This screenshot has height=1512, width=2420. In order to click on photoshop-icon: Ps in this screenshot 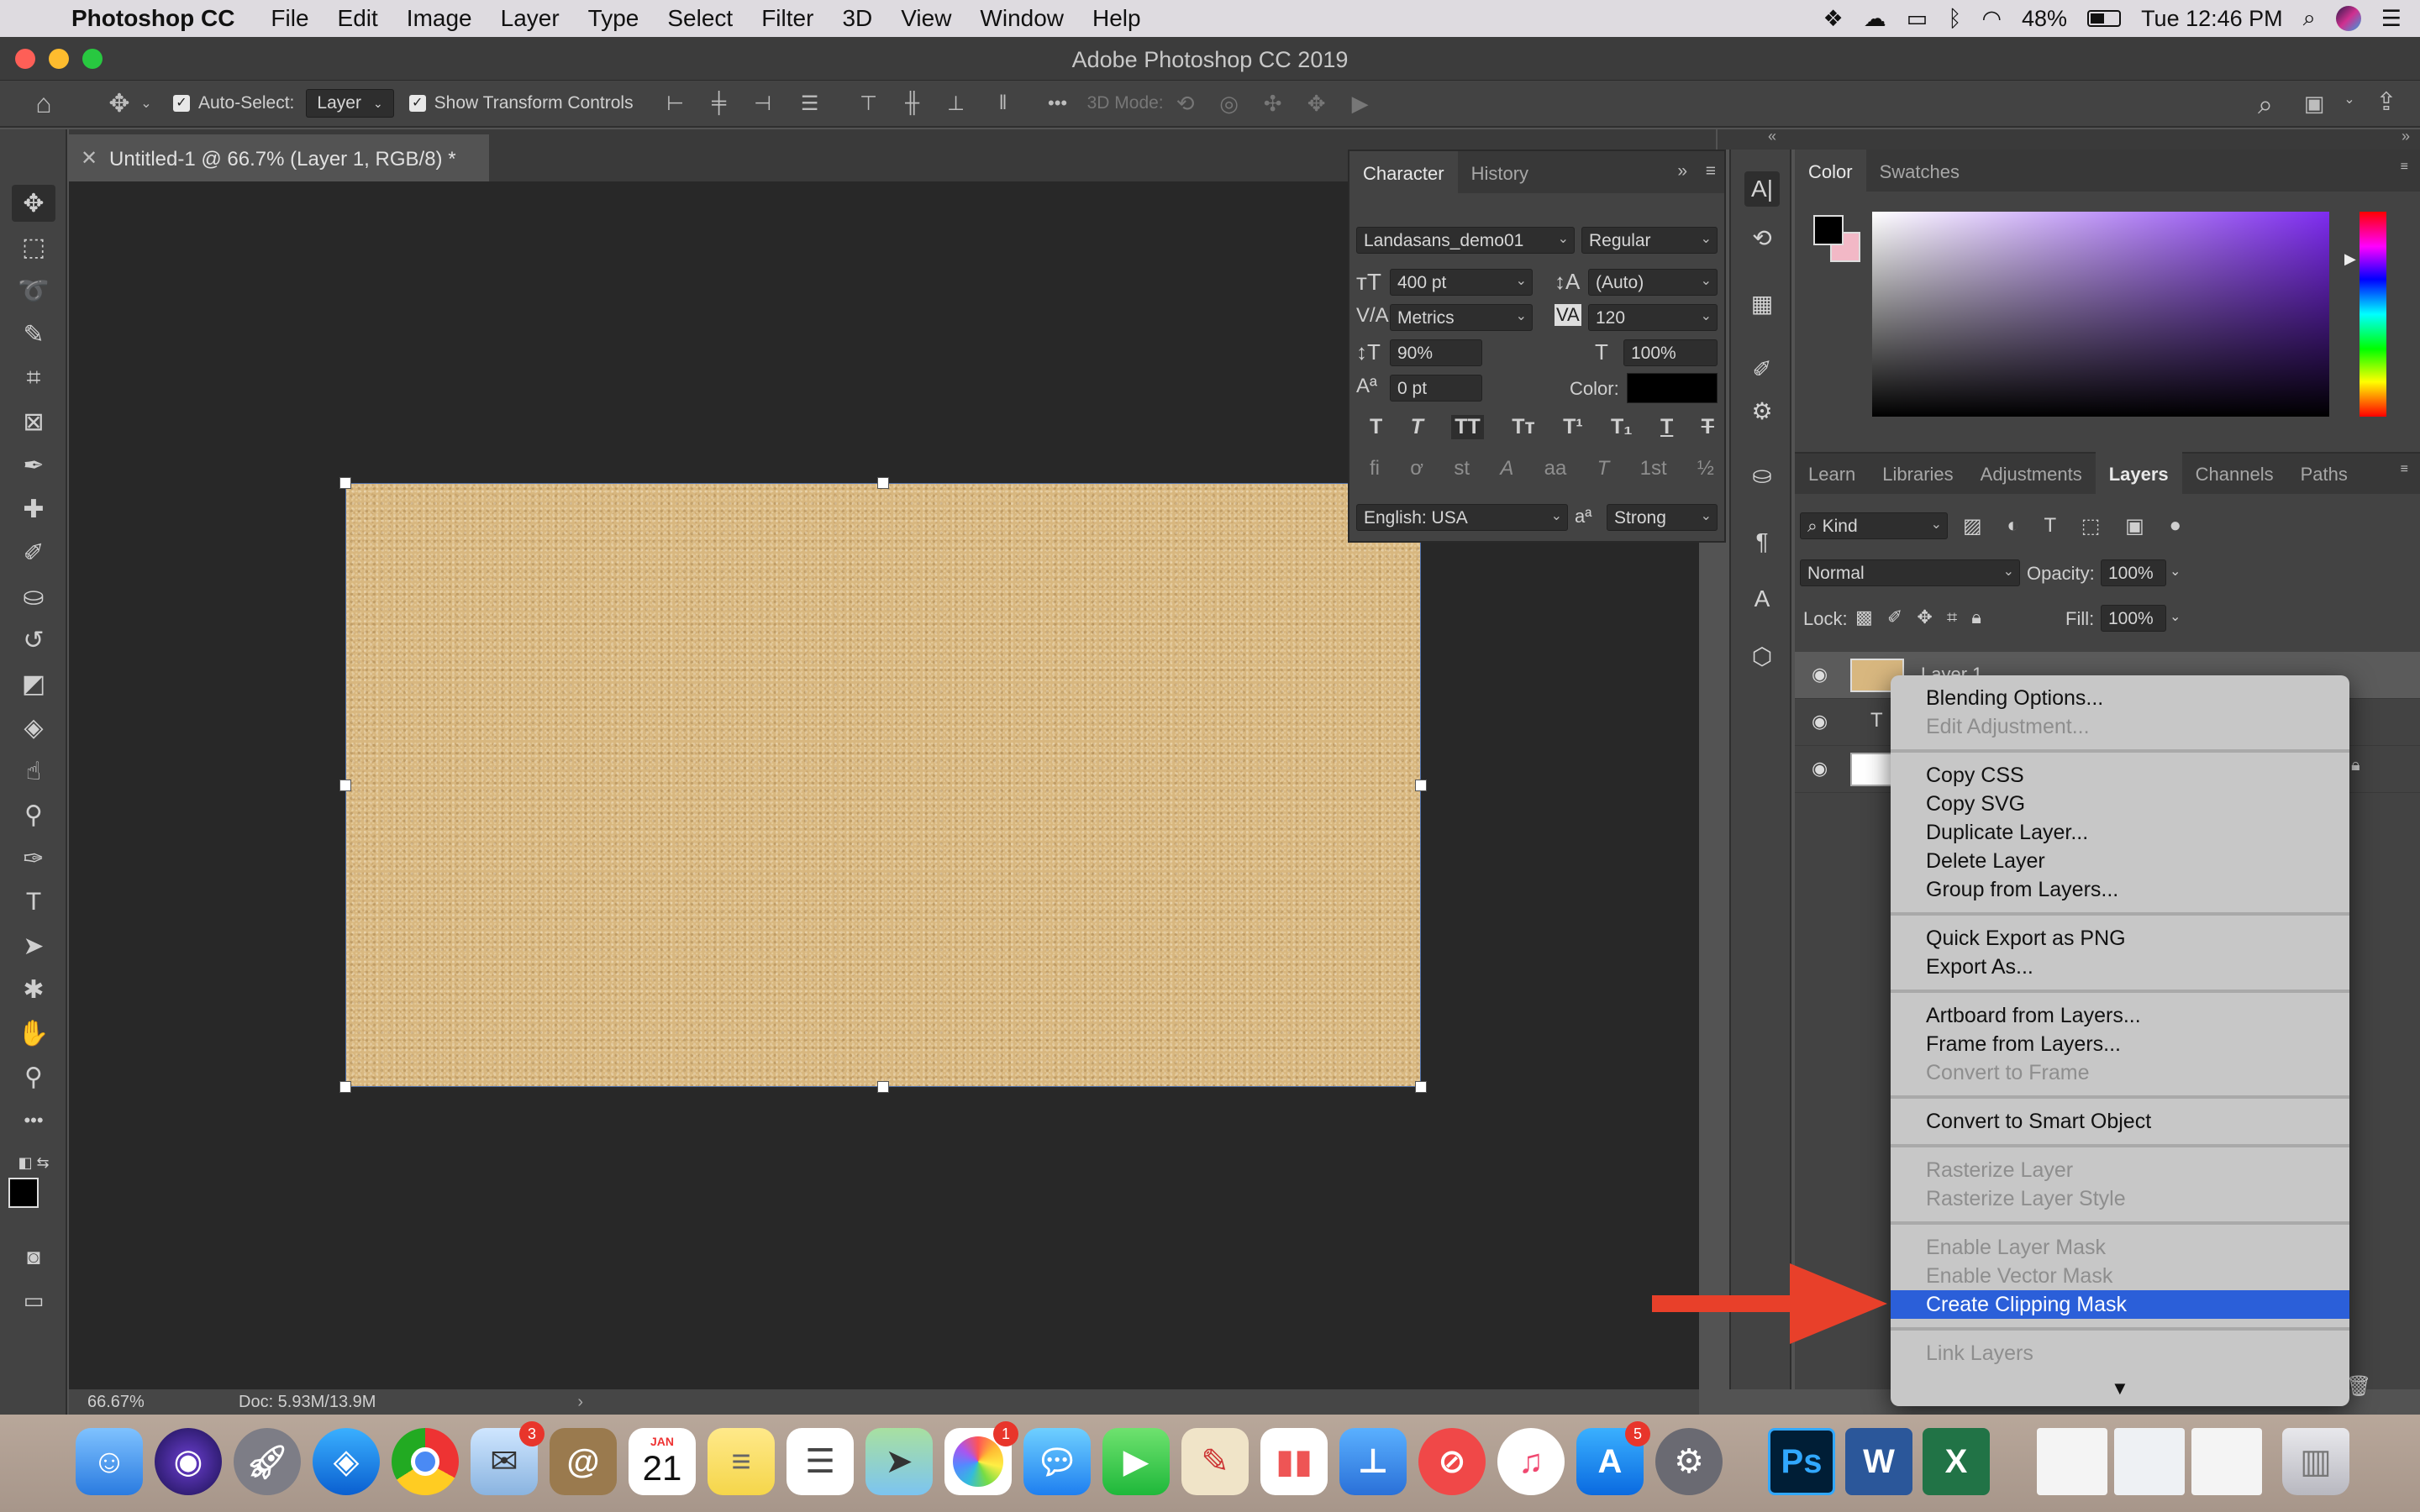, I will do `click(1801, 1461)`.